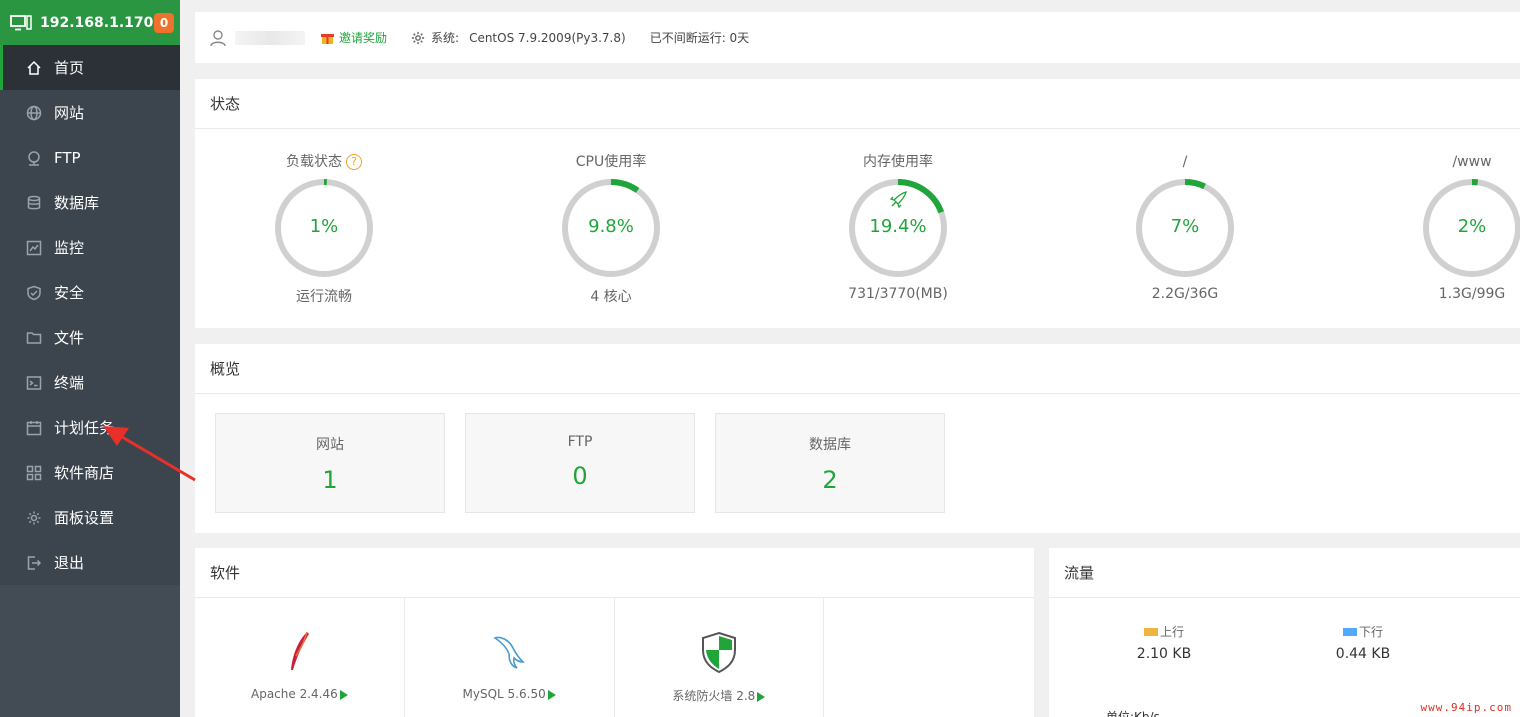 The image size is (1520, 717). I want to click on sidebar-item-label: 首页, so click(69, 68).